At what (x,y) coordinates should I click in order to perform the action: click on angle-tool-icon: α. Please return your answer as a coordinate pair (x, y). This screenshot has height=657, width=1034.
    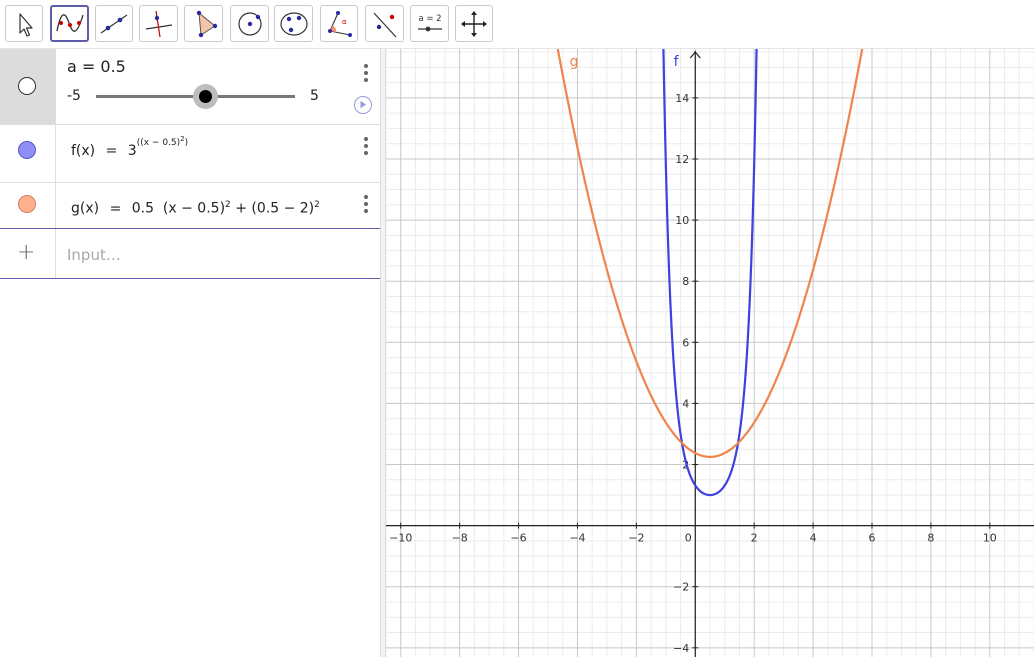
    Looking at the image, I should click on (340, 23).